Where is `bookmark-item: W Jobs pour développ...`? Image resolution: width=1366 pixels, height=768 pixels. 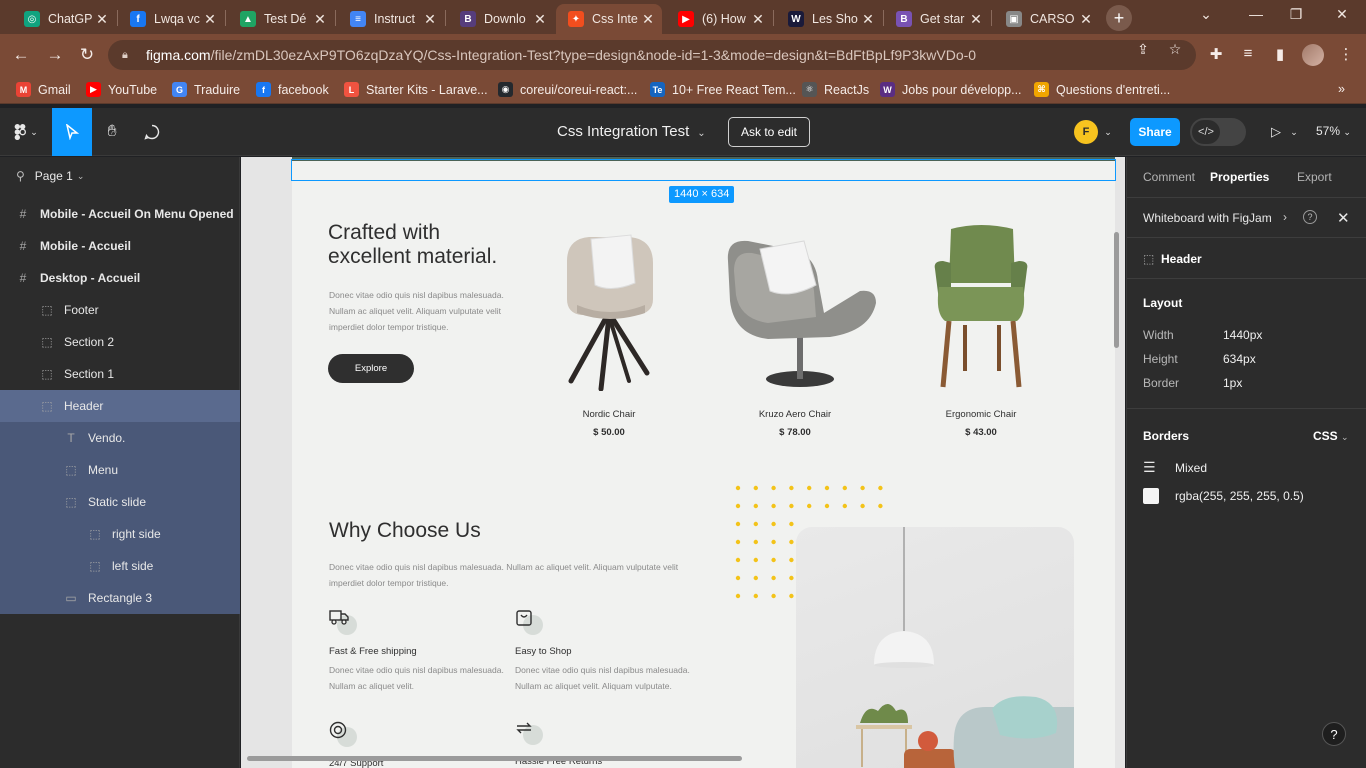
bookmark-item: W Jobs pour développ... is located at coordinates (951, 89).